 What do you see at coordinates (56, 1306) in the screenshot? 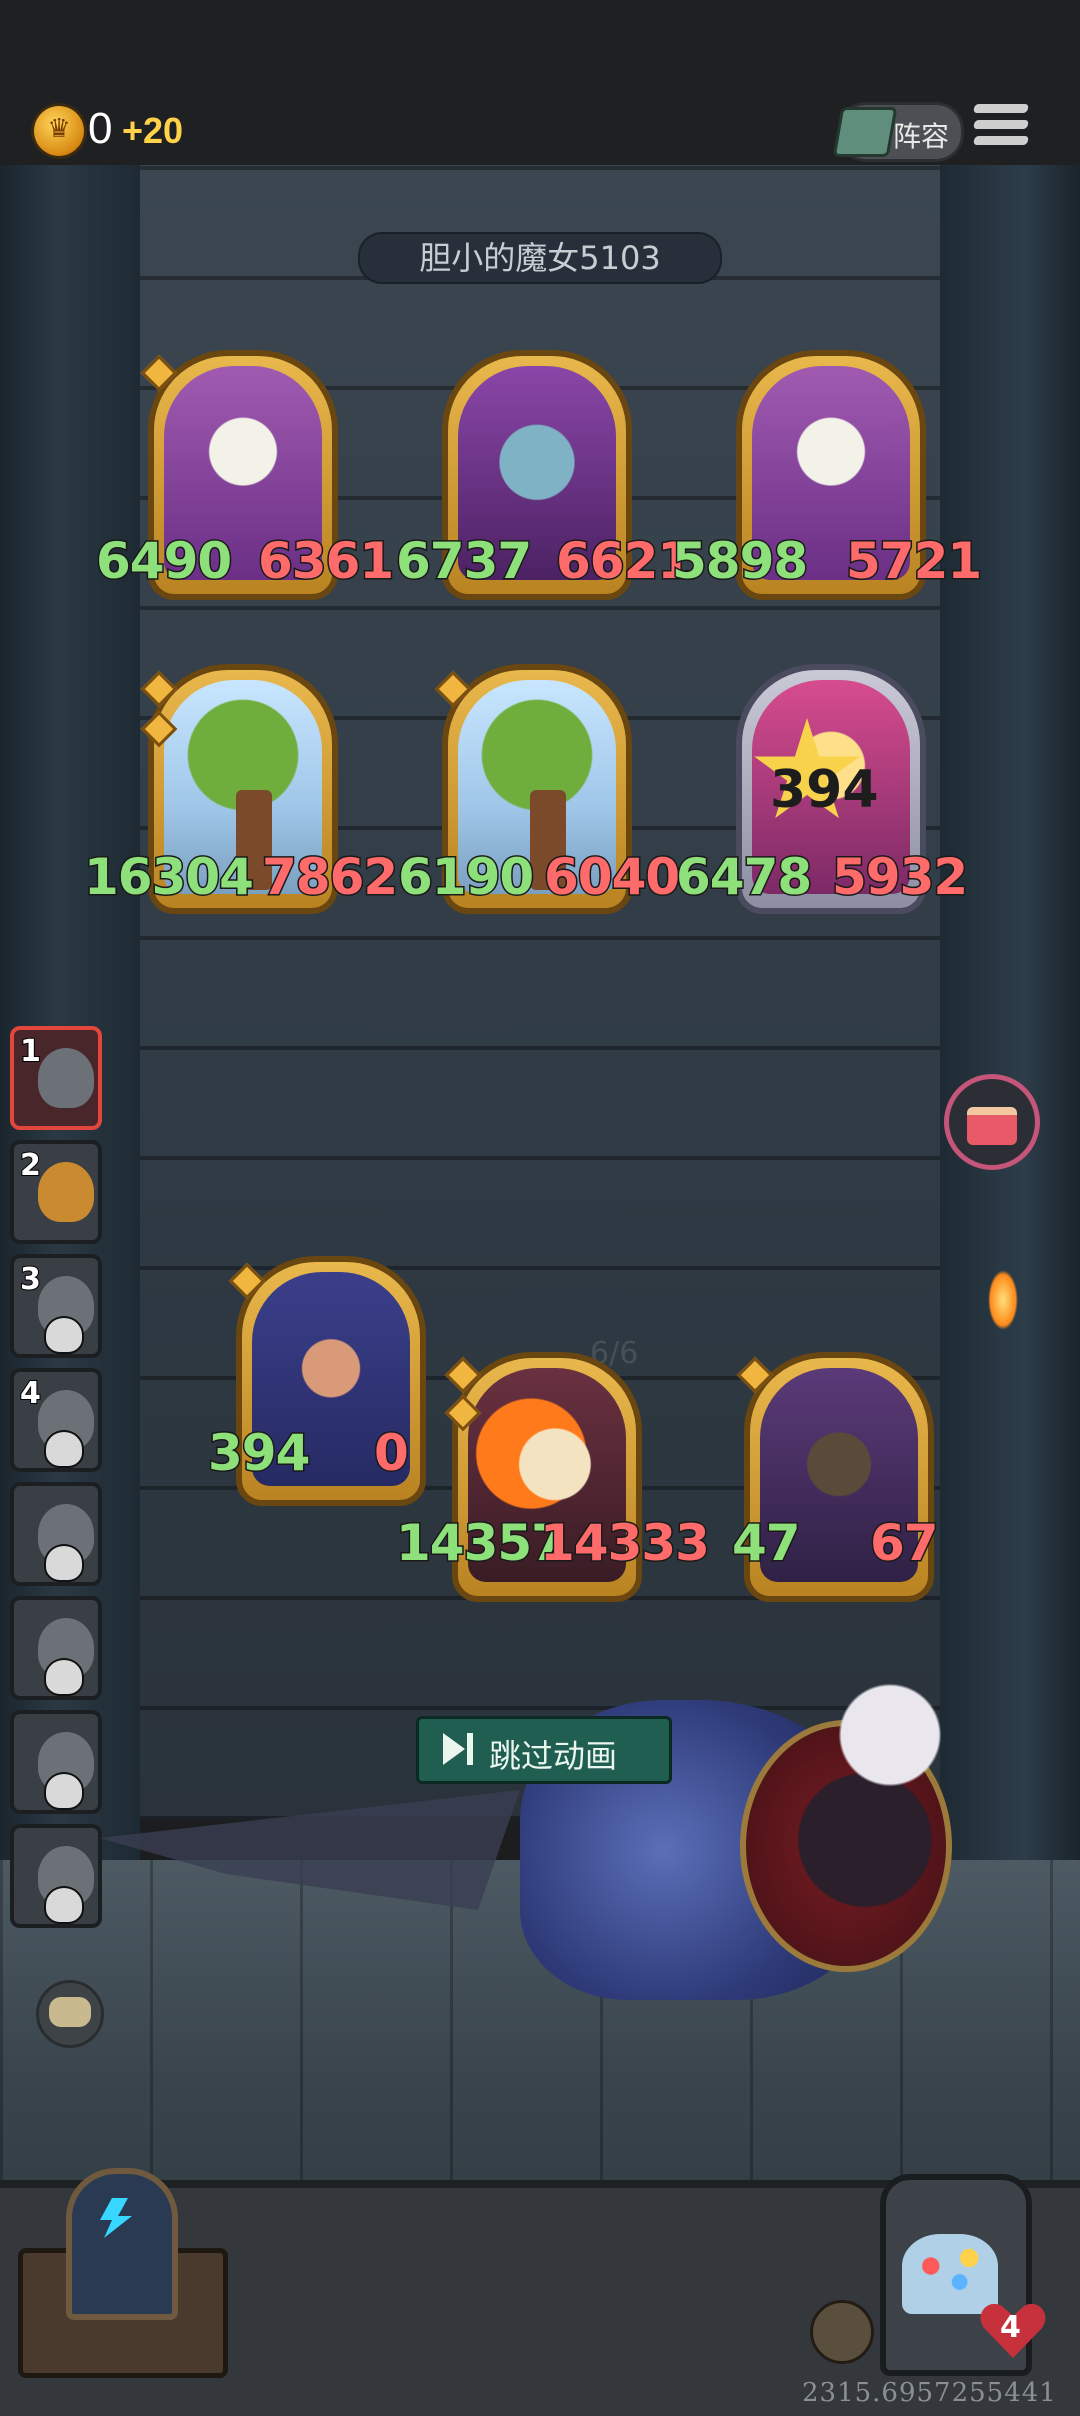
I see `queue-slot-3: 3` at bounding box center [56, 1306].